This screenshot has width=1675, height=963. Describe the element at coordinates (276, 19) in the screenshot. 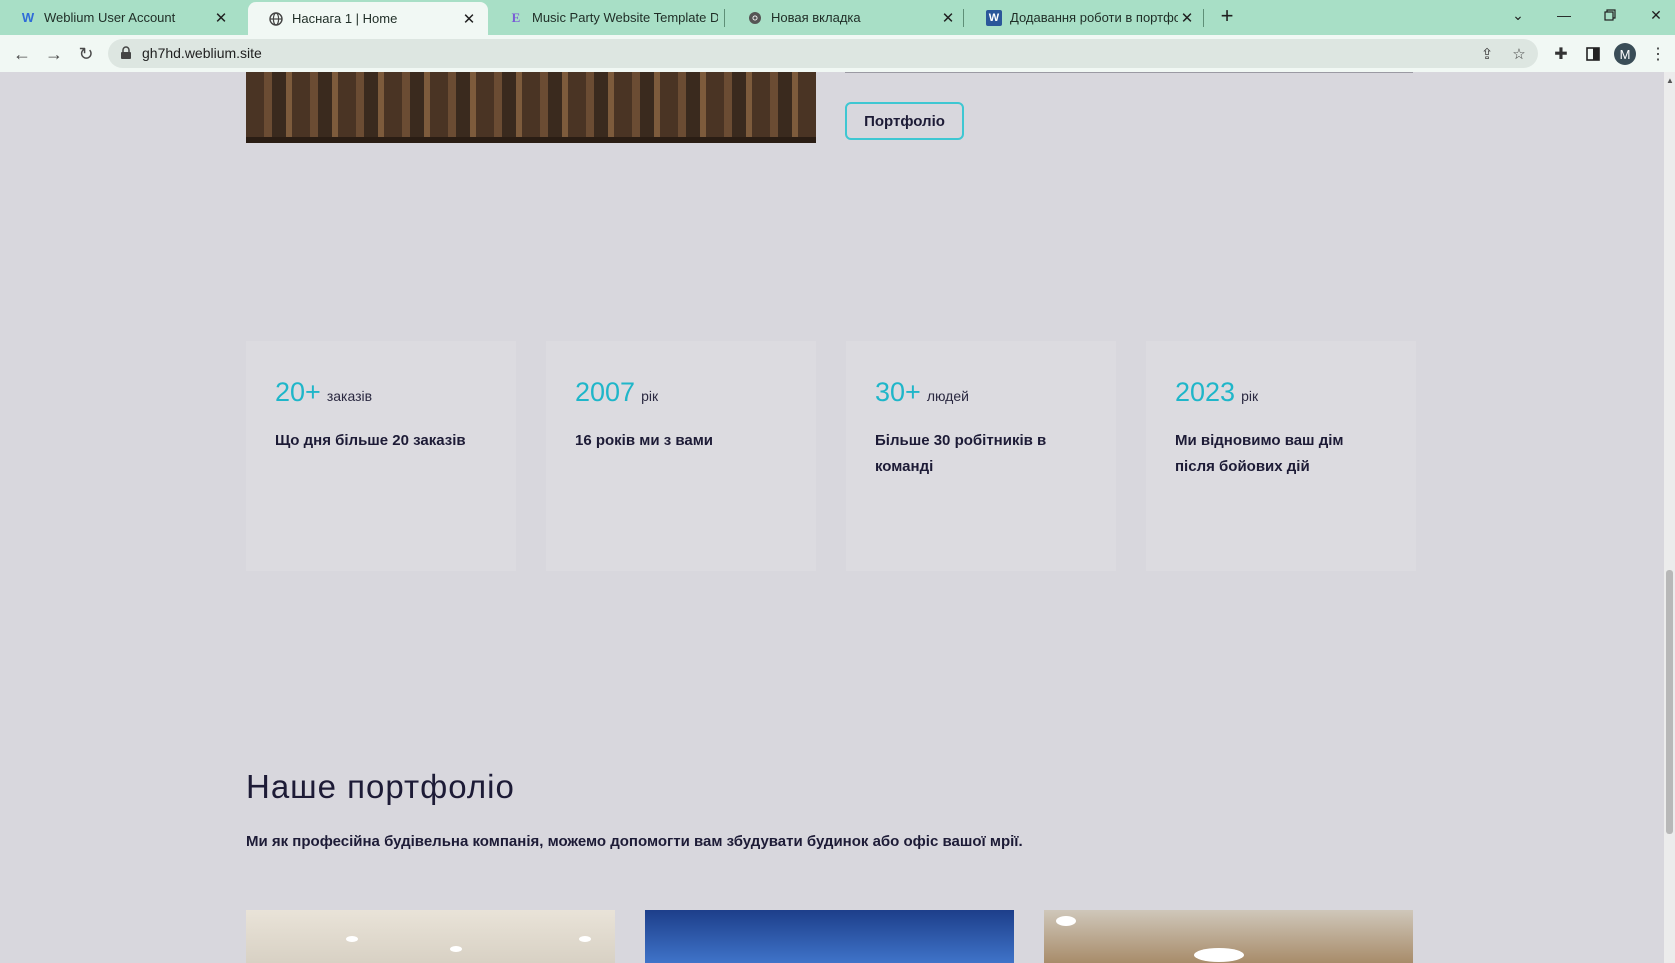

I see `globe-icon` at that location.